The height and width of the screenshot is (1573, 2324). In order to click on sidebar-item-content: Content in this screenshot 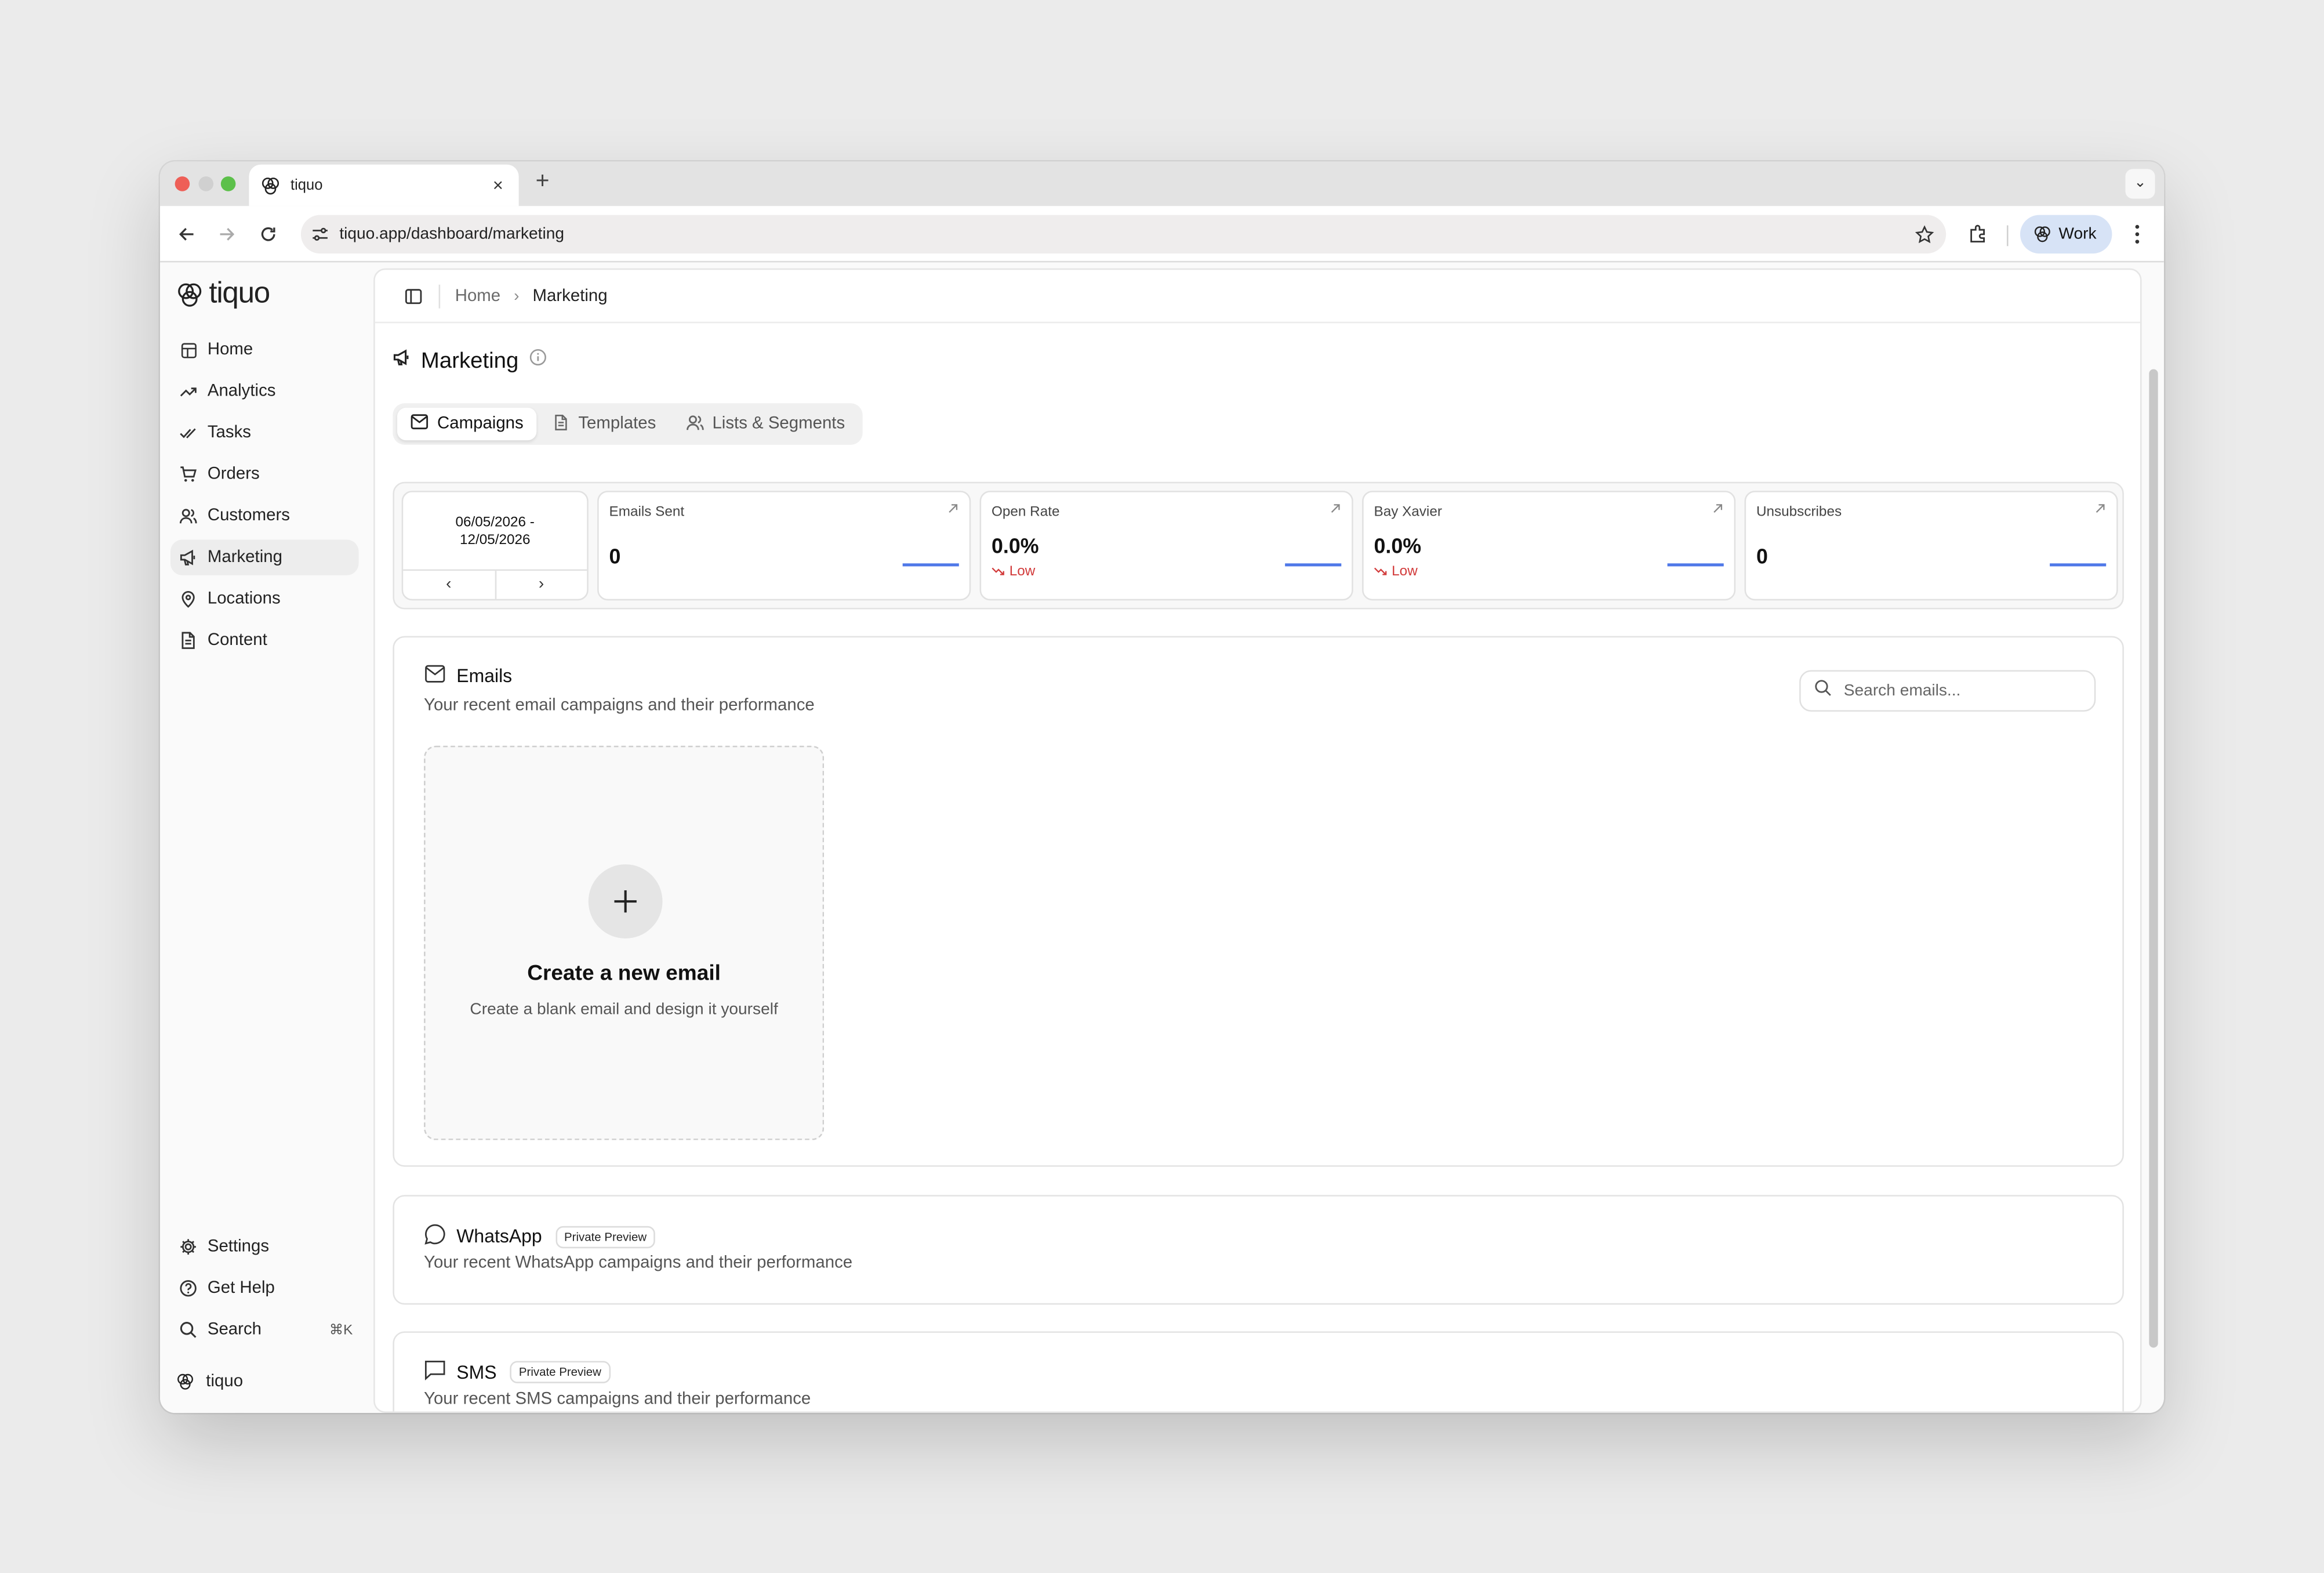, I will do `click(264, 640)`.